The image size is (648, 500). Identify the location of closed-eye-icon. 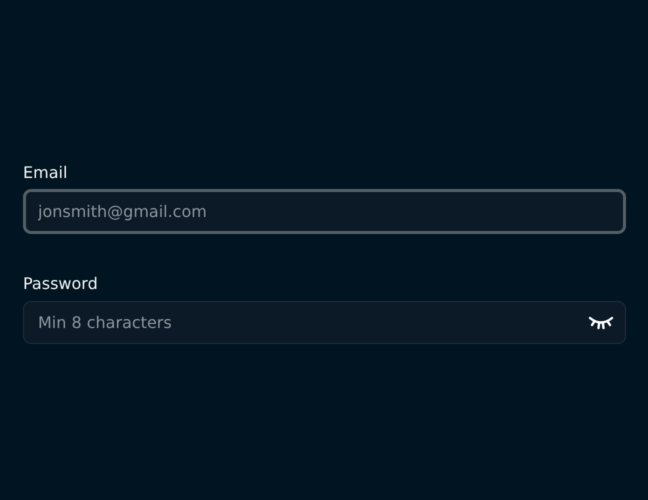
(601, 322).